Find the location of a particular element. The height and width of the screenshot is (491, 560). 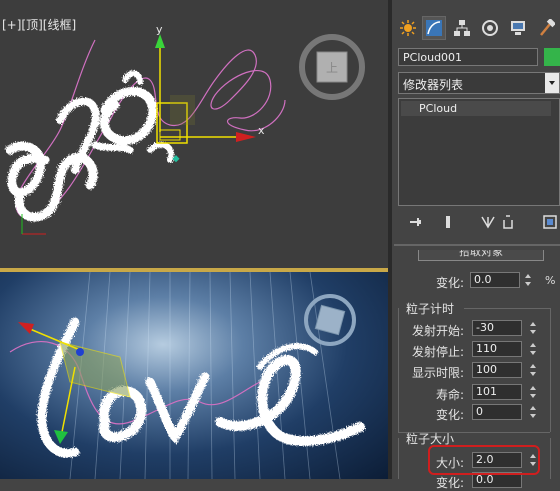

motion-tab is located at coordinates (490, 28).